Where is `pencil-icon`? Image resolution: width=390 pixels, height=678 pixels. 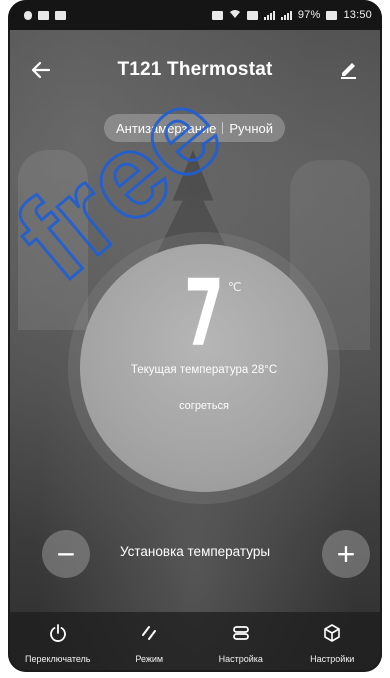
pencil-icon is located at coordinates (348, 71).